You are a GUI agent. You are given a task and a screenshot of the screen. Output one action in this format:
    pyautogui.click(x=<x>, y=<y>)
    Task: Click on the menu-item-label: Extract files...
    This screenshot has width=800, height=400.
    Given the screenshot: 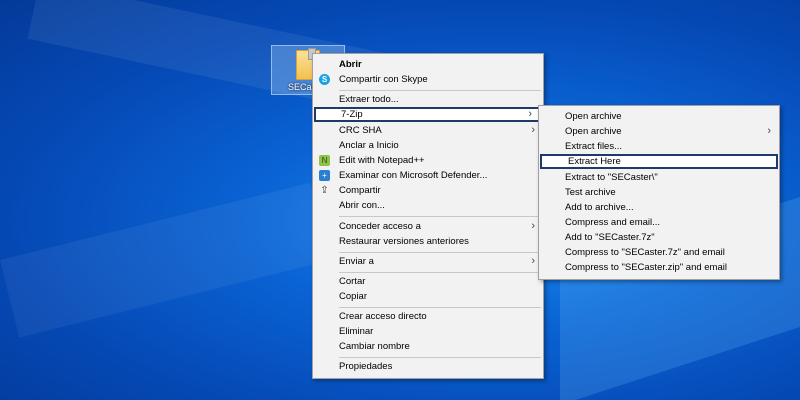 What is the action you would take?
    pyautogui.click(x=594, y=146)
    